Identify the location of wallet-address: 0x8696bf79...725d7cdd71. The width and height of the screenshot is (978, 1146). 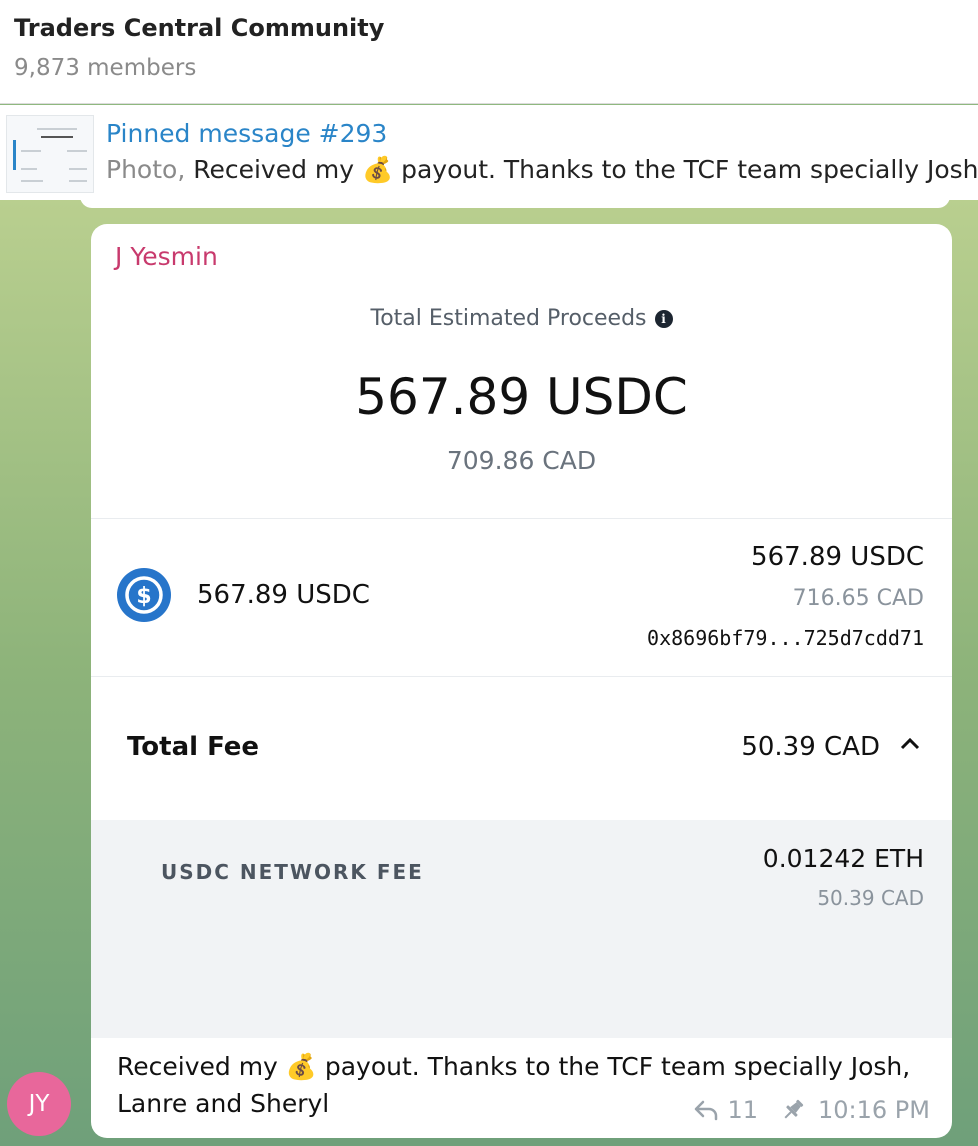
(785, 638).